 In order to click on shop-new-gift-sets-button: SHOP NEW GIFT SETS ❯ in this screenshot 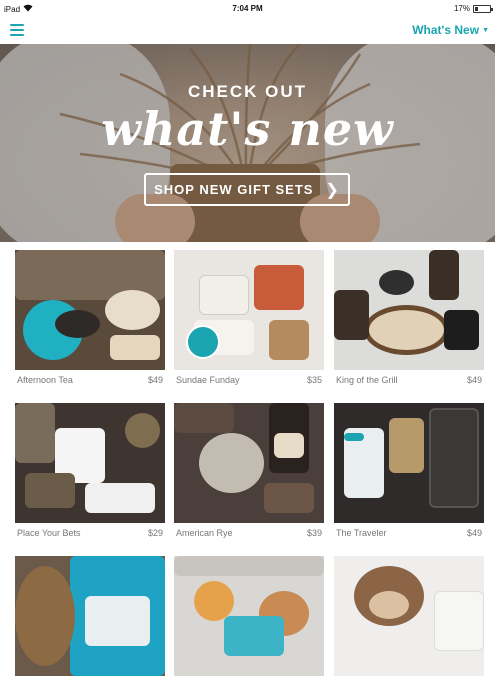, I will do `click(247, 189)`.